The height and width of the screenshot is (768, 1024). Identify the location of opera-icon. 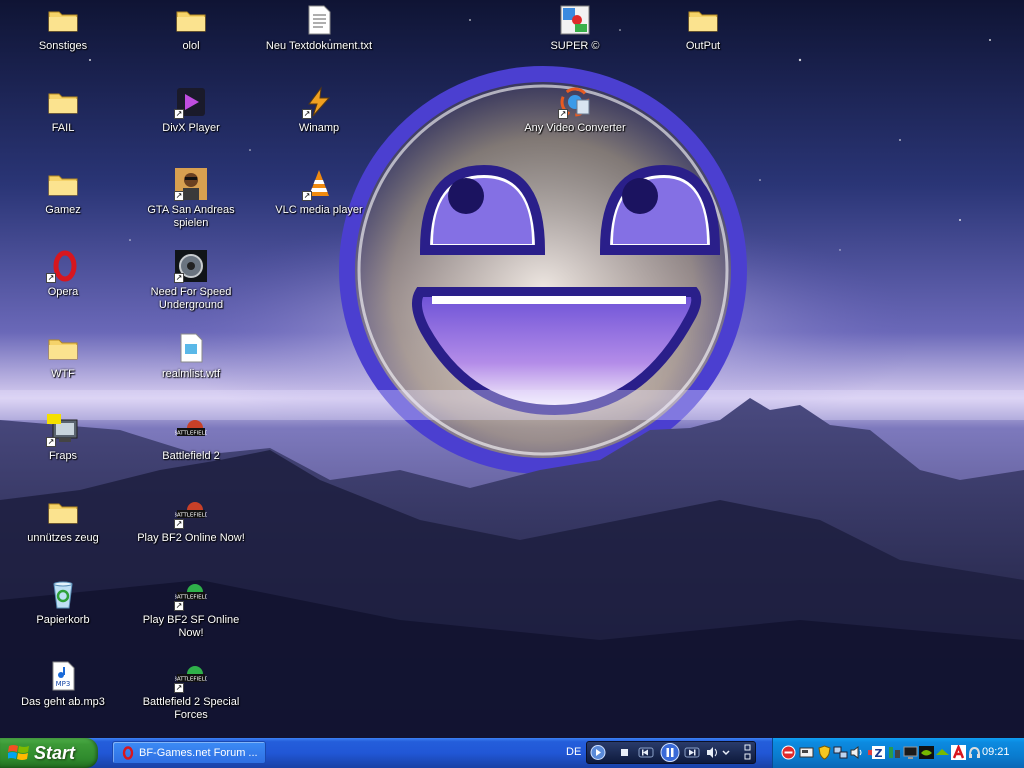
(128, 752).